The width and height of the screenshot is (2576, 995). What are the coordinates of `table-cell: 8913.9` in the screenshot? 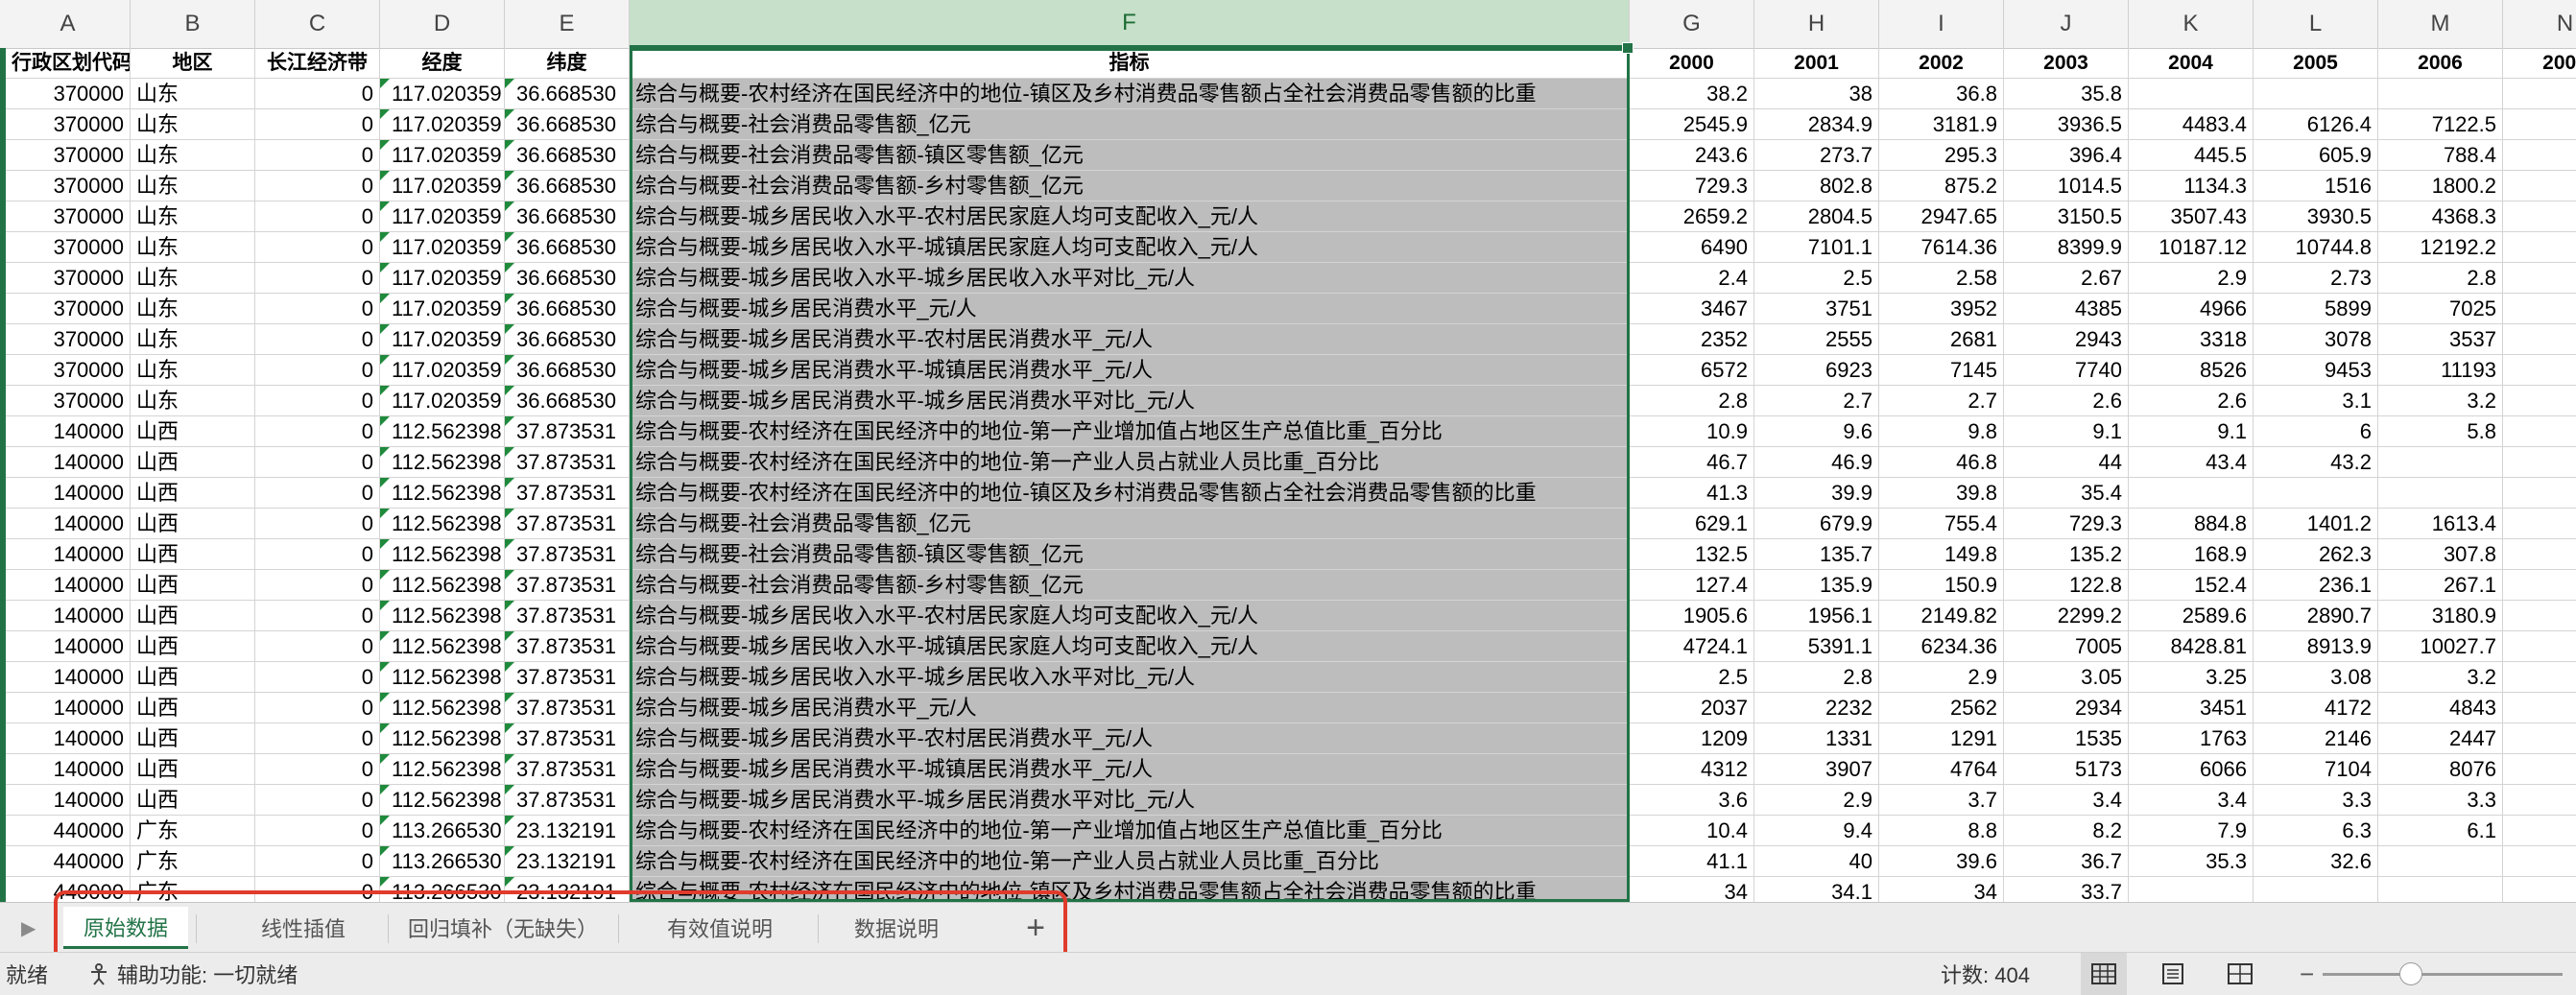 It's located at (2316, 646).